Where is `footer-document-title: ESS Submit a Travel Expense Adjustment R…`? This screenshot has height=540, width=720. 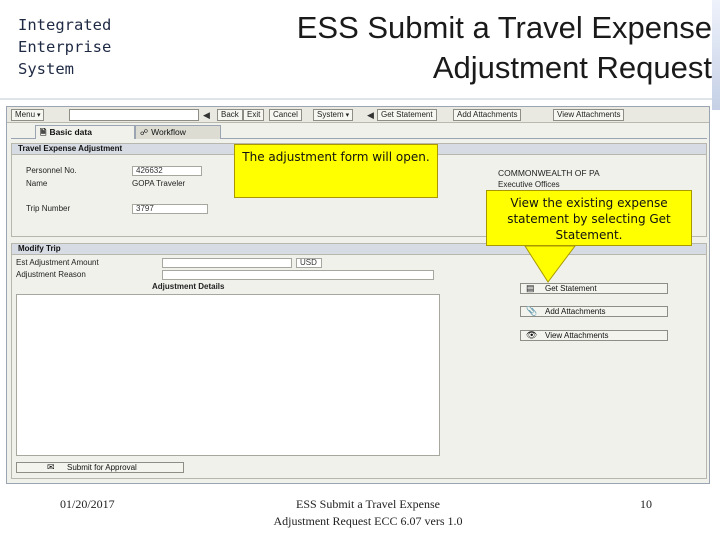
footer-document-title: ESS Submit a Travel Expense Adjustment R… is located at coordinates (368, 513).